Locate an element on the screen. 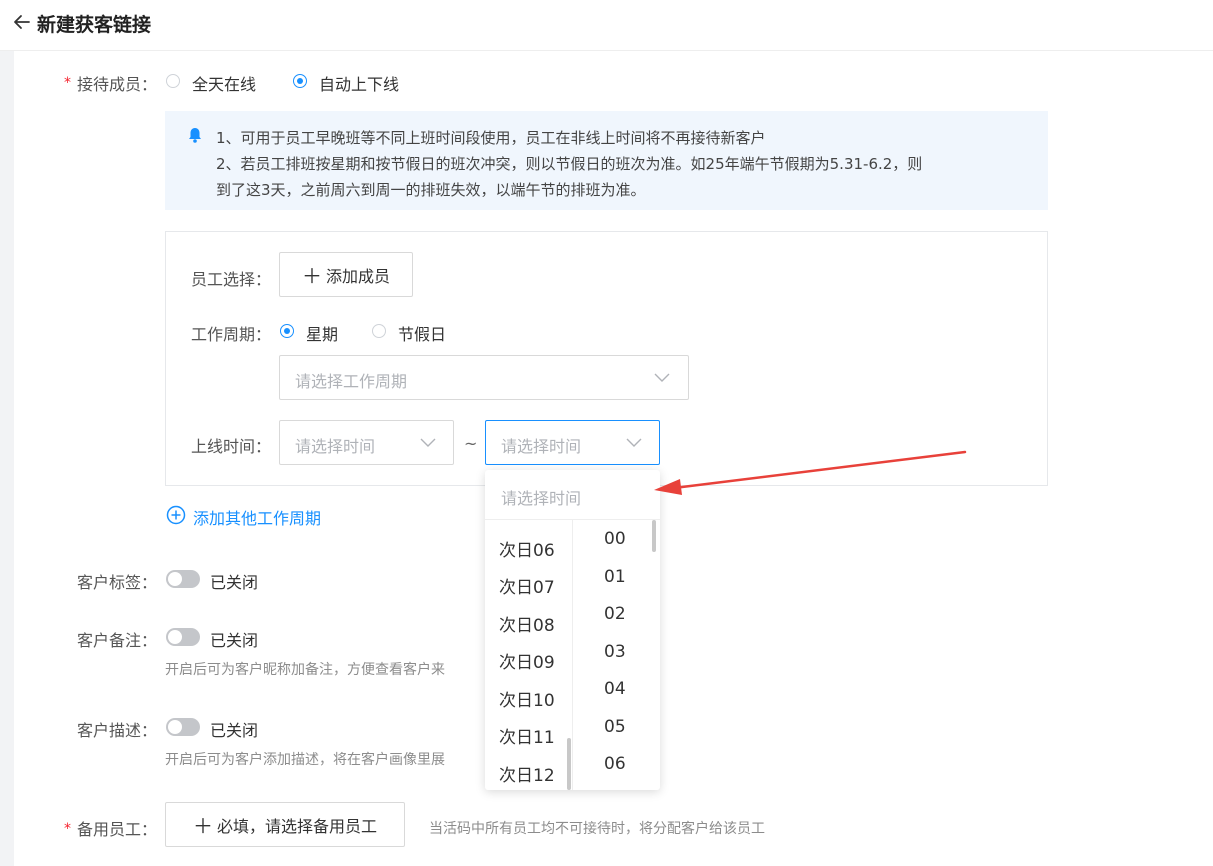  arrow-left-icon is located at coordinates (22, 22).